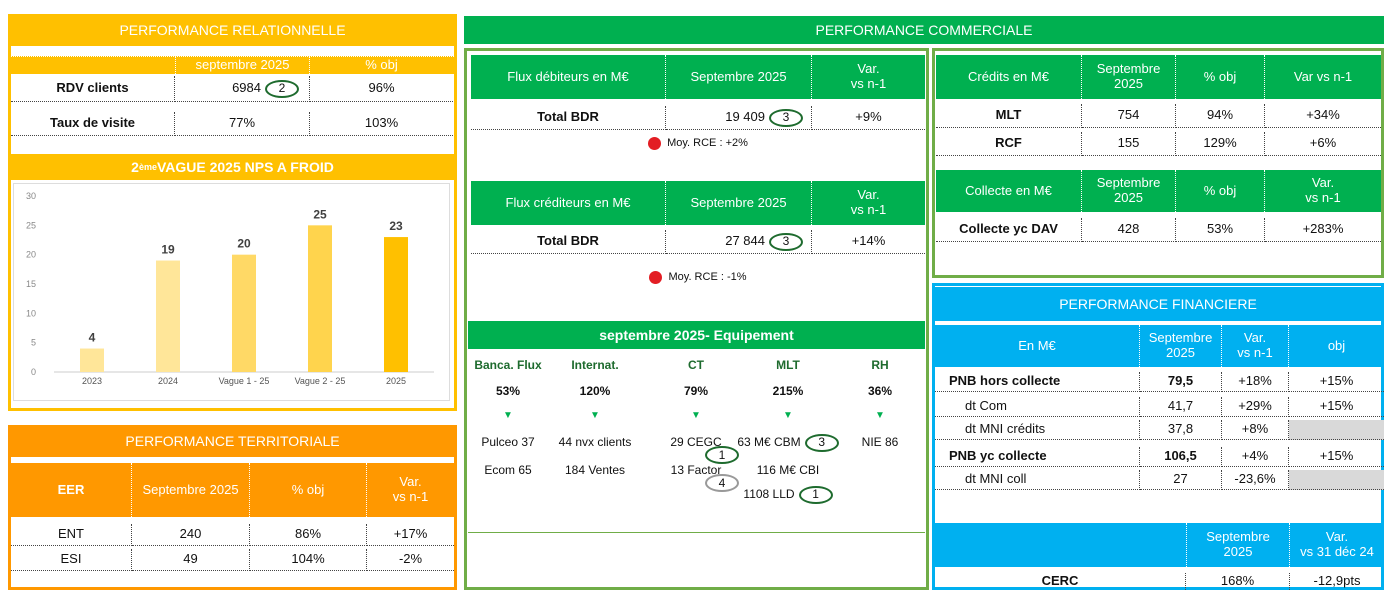 This screenshot has height=590, width=1384. I want to click on financial-col-period: Septembre 2025, so click(1181, 346).